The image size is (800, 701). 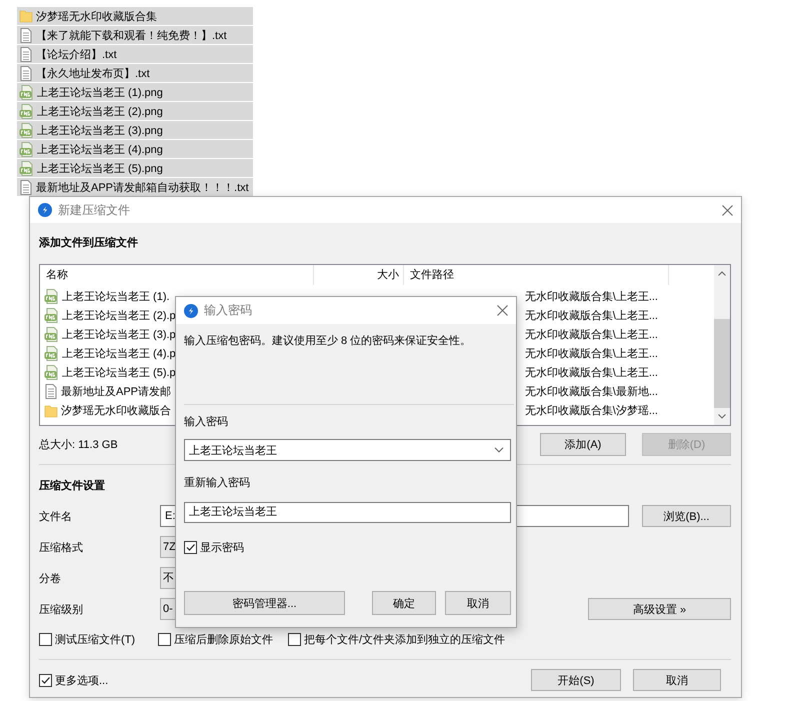 I want to click on file-item: 上老王论坛当老王 (5).png, so click(x=135, y=168).